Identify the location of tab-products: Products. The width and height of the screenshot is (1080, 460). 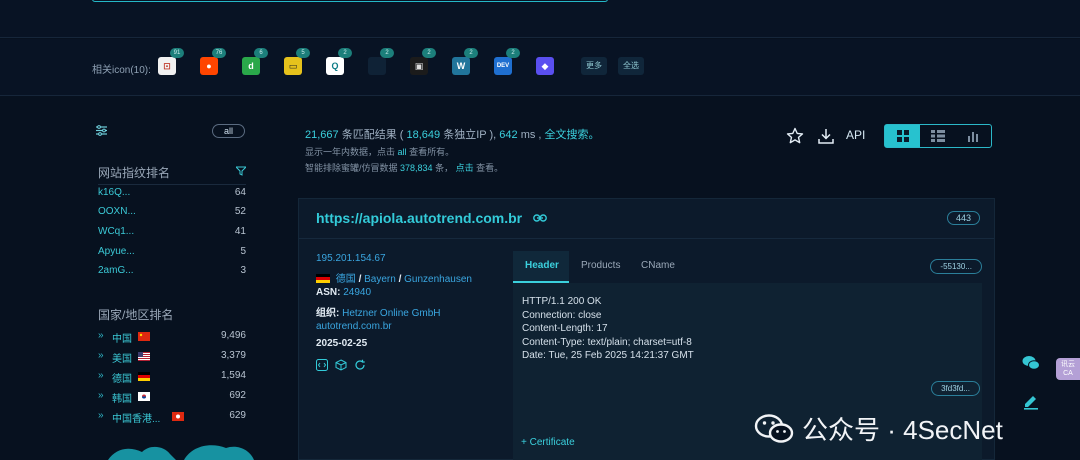
(600, 267).